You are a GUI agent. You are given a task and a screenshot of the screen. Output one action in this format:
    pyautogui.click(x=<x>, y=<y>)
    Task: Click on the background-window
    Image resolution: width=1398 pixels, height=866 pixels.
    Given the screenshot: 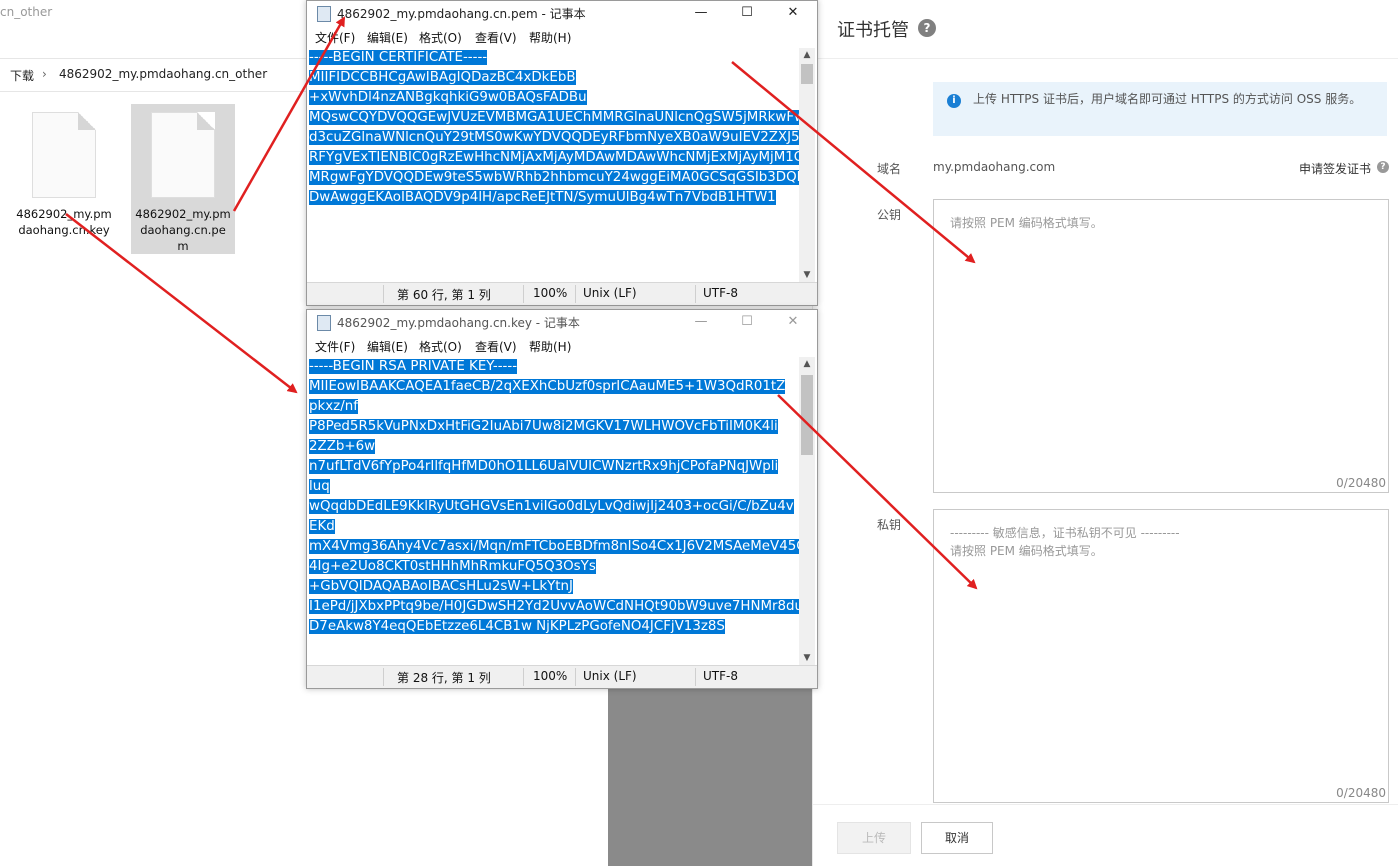 What is the action you would take?
    pyautogui.click(x=710, y=776)
    